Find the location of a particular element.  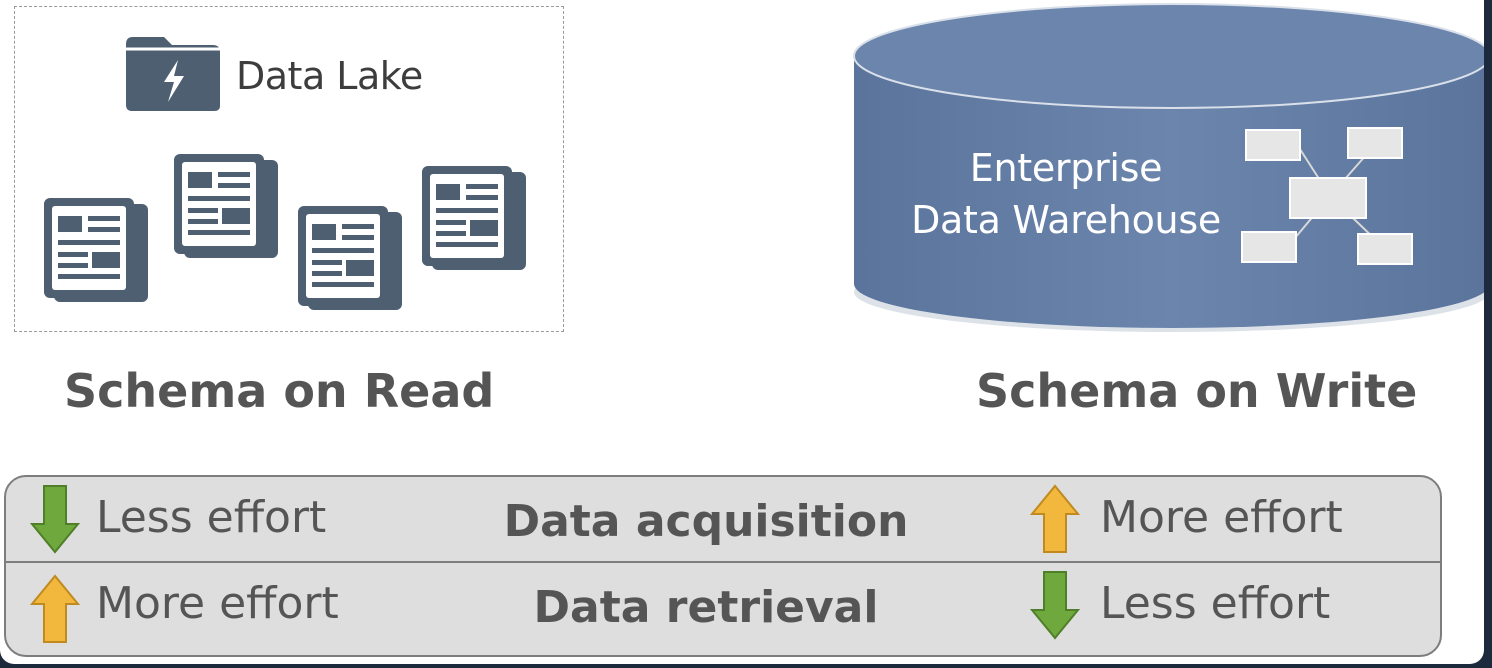

table-row-2-label: Data retrieval is located at coordinates (706, 607).